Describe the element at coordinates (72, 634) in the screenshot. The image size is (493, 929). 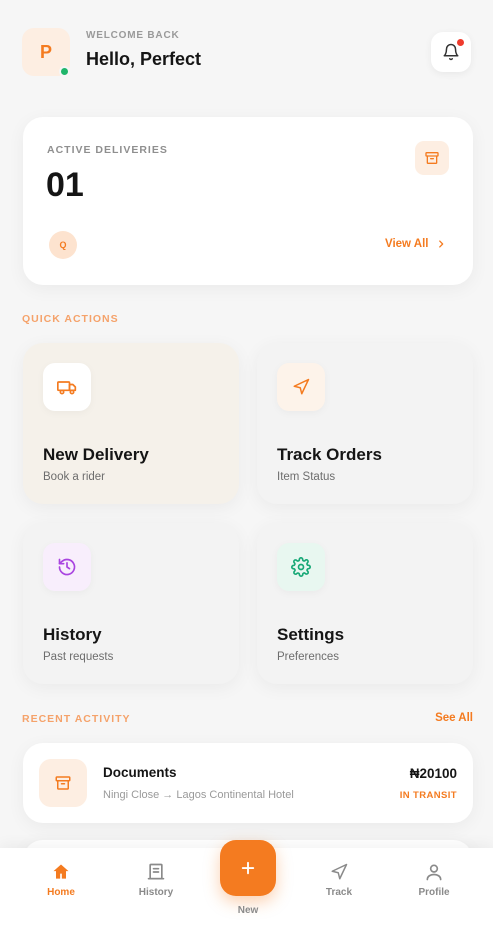
I see `history-title: History` at that location.